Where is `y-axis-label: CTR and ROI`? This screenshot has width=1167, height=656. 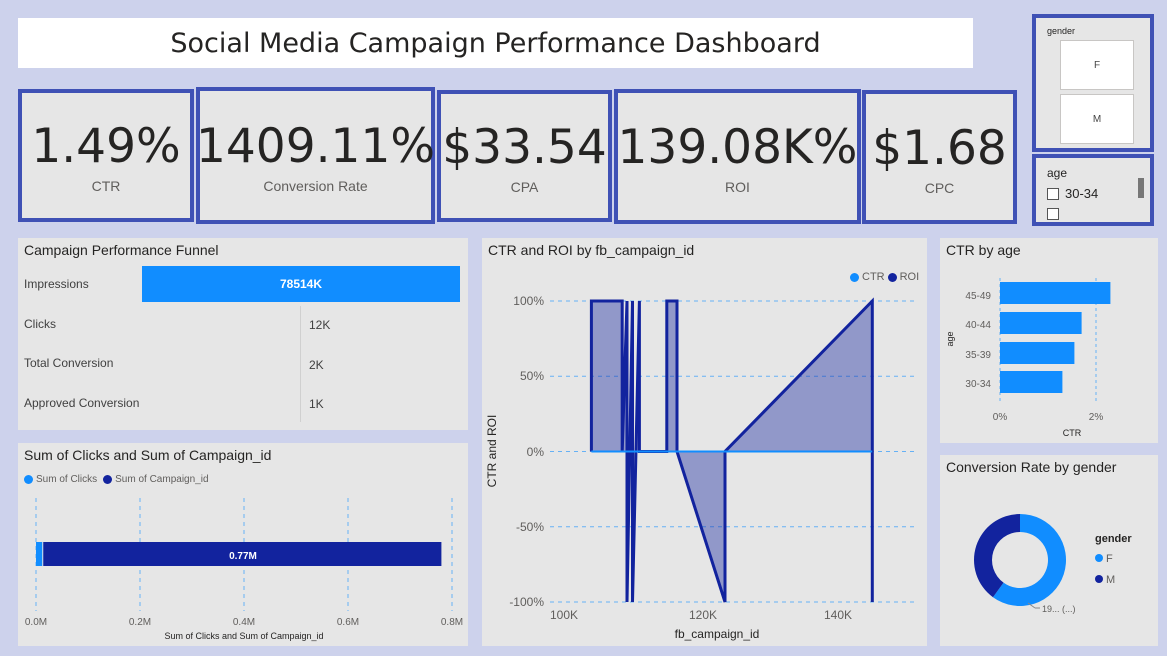 y-axis-label: CTR and ROI is located at coordinates (492, 451).